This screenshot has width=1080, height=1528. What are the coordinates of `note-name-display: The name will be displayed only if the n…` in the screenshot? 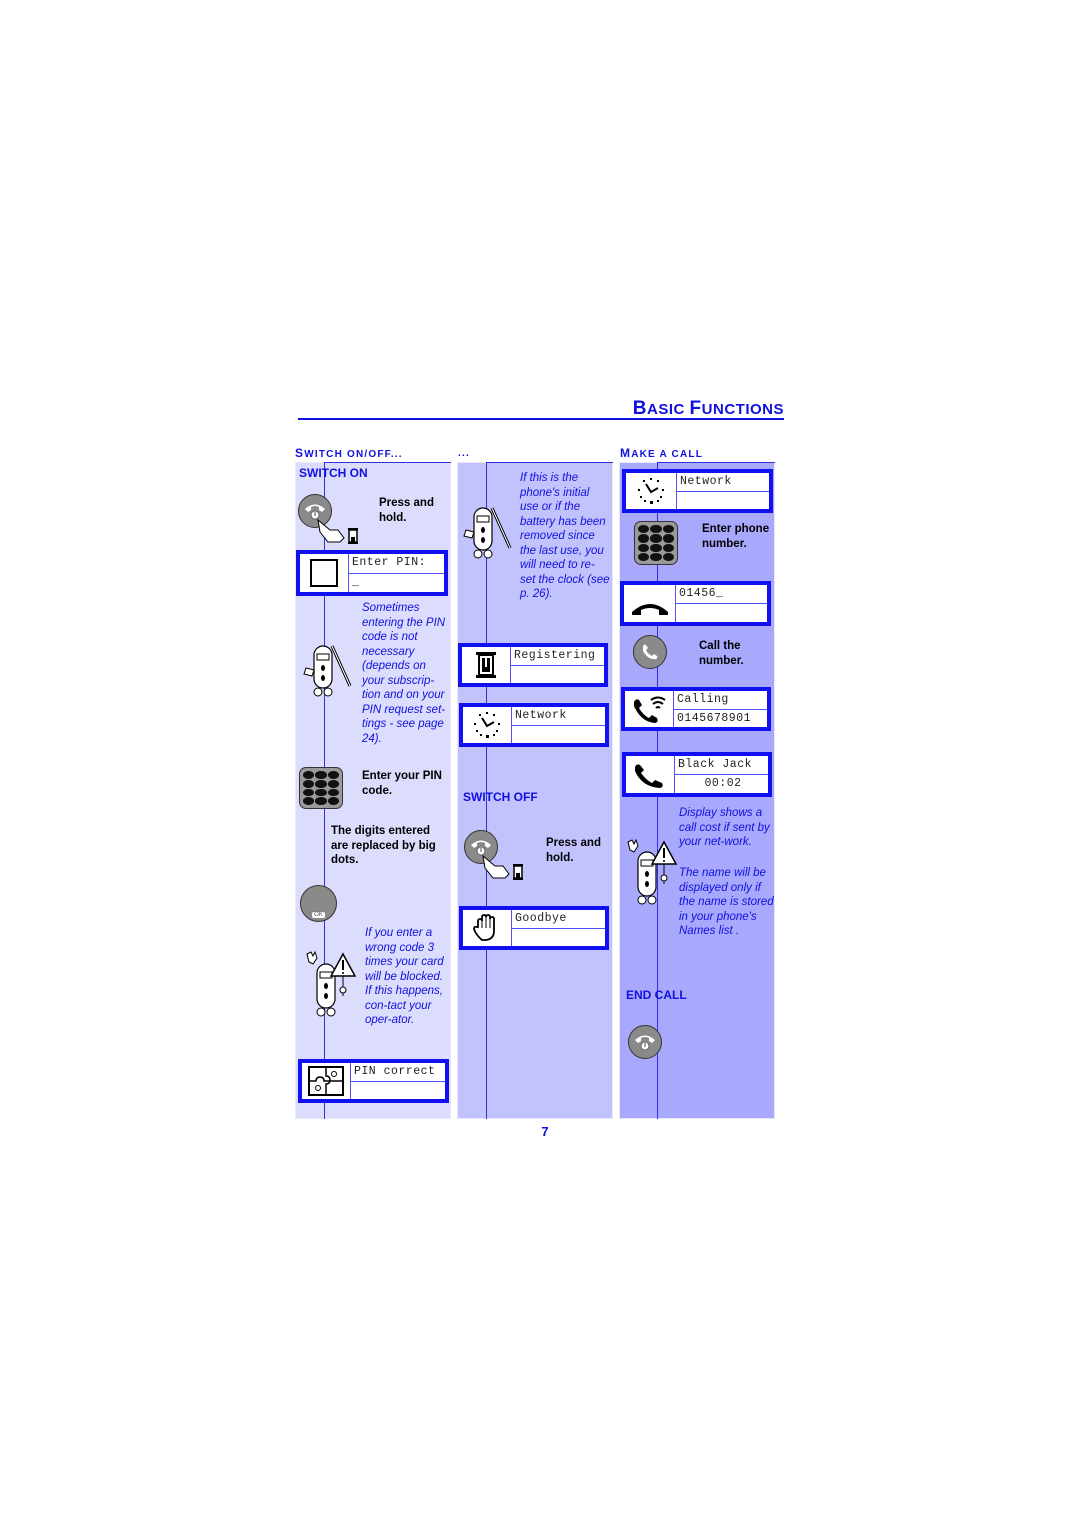 It's located at (726, 902).